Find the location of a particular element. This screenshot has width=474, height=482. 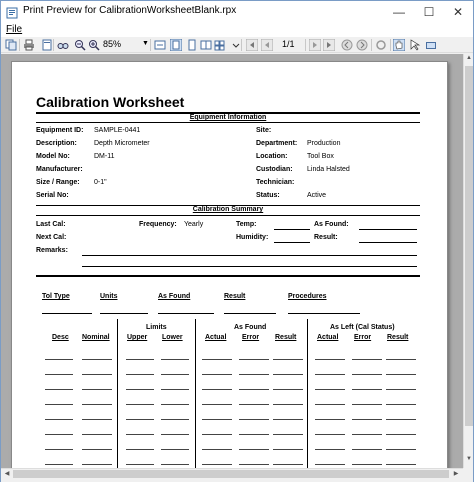

field-label: Equipment ID: is located at coordinates (60, 130).